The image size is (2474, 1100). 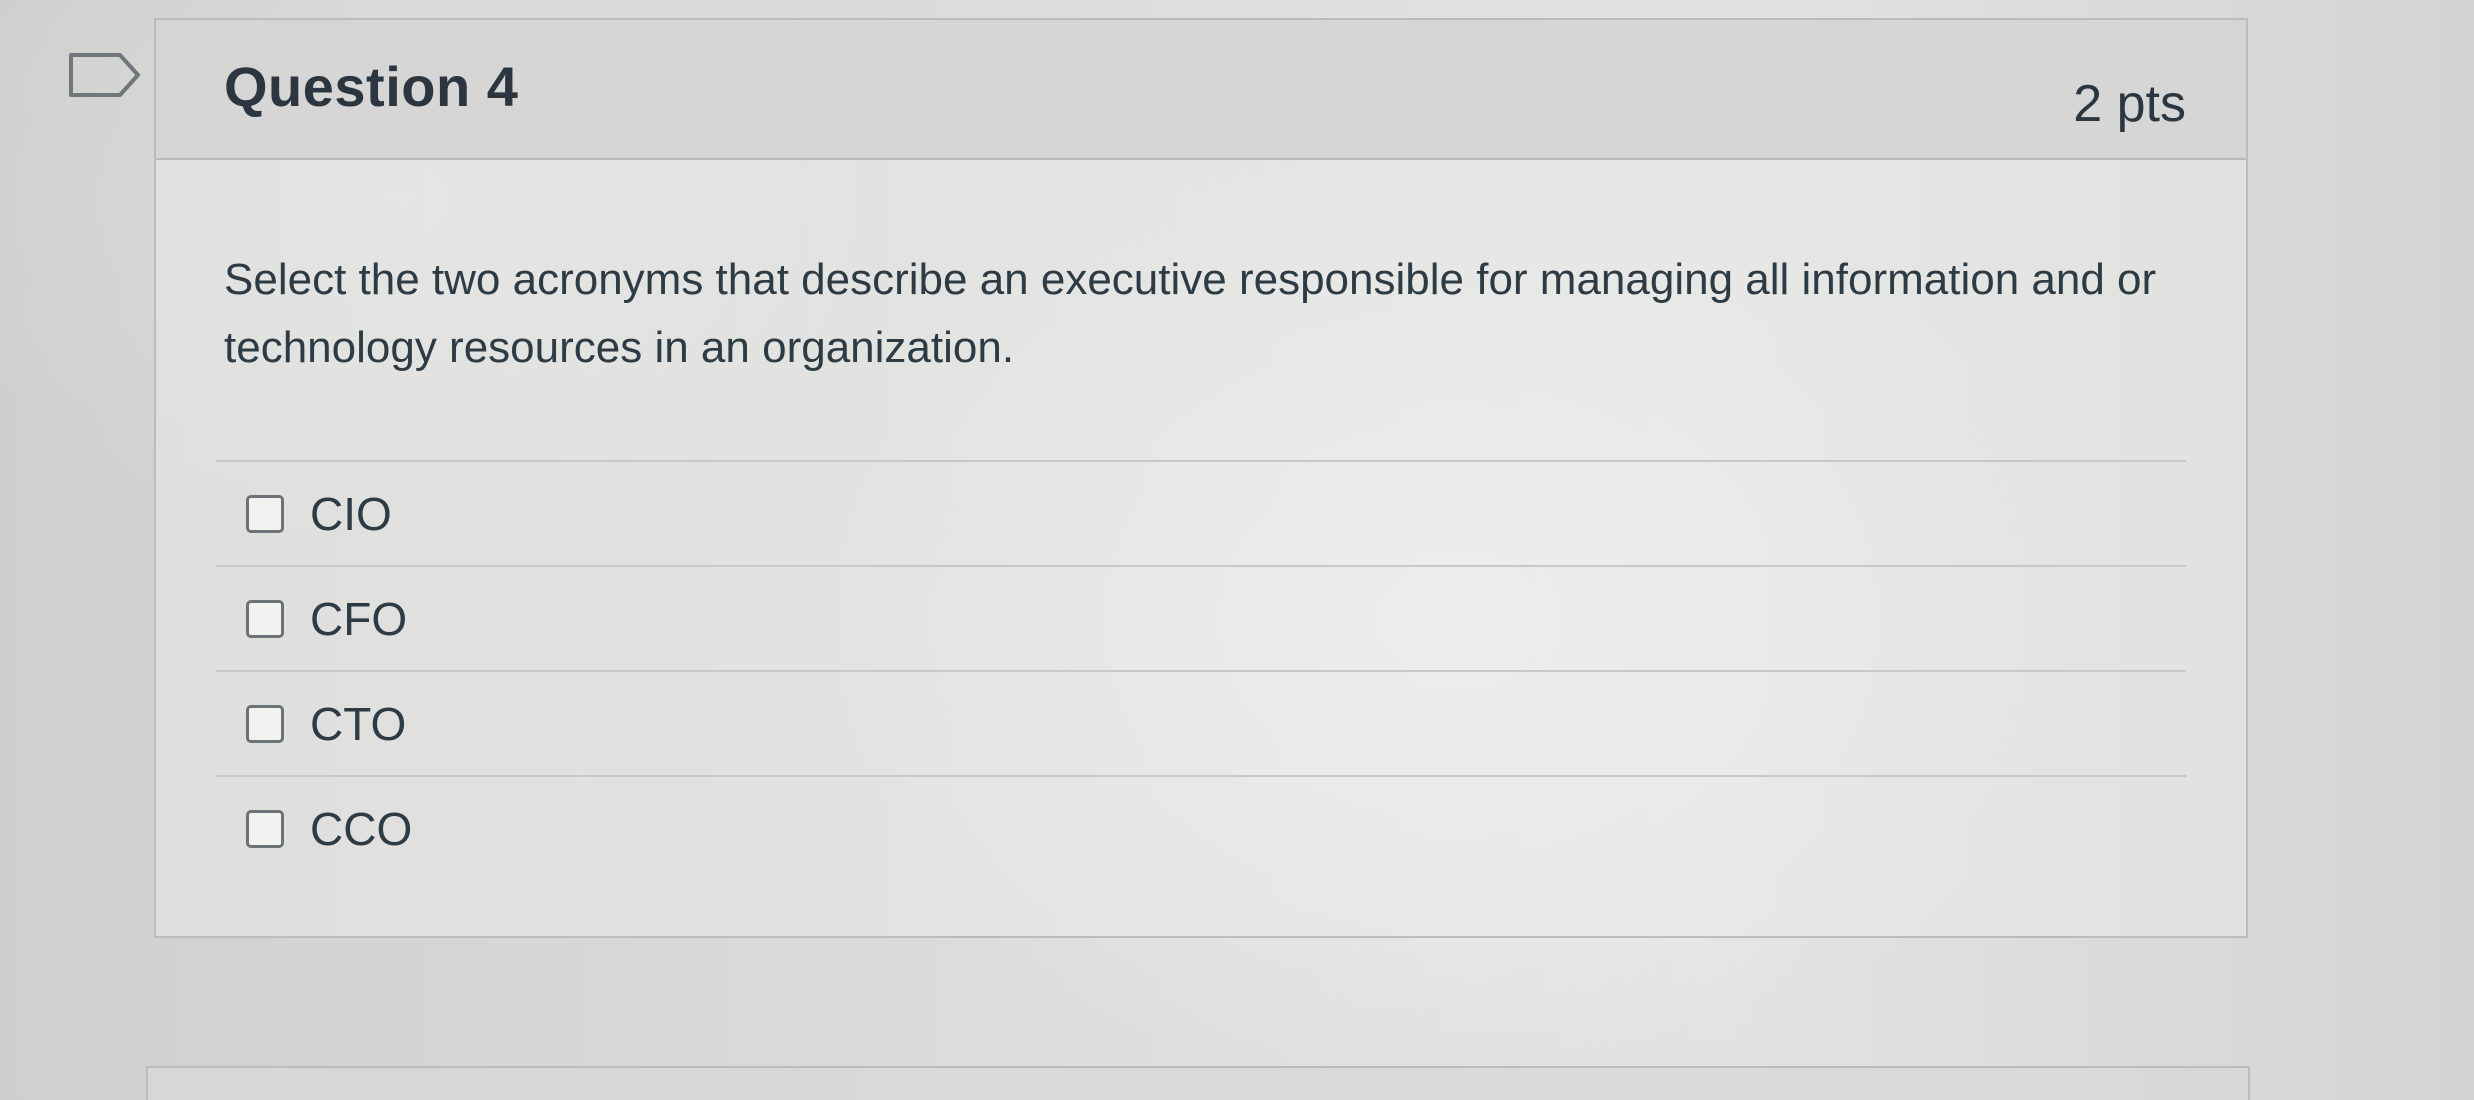 What do you see at coordinates (1201, 827) in the screenshot?
I see `answer-option-cco: CCO` at bounding box center [1201, 827].